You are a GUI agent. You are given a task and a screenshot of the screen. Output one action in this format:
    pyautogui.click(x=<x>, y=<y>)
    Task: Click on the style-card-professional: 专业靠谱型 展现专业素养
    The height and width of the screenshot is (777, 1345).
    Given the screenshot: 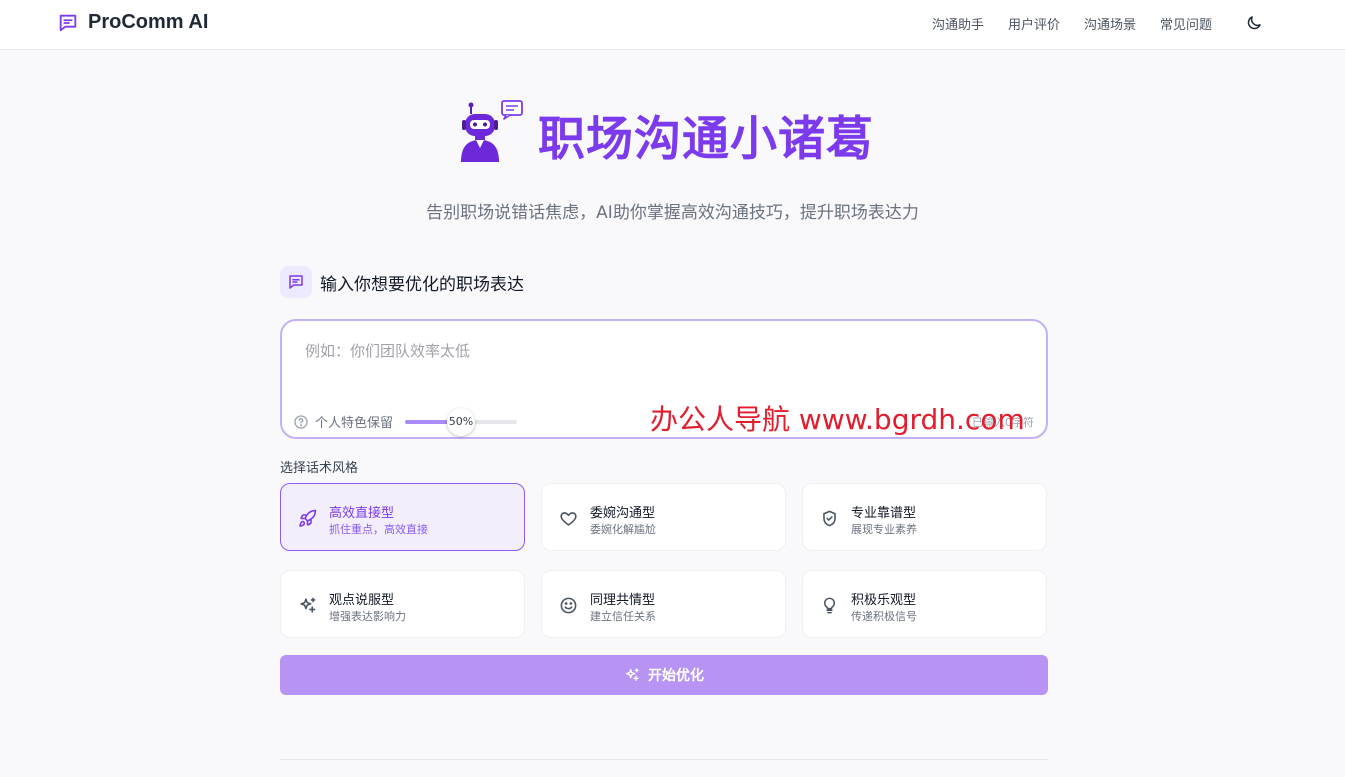 What is the action you would take?
    pyautogui.click(x=924, y=517)
    